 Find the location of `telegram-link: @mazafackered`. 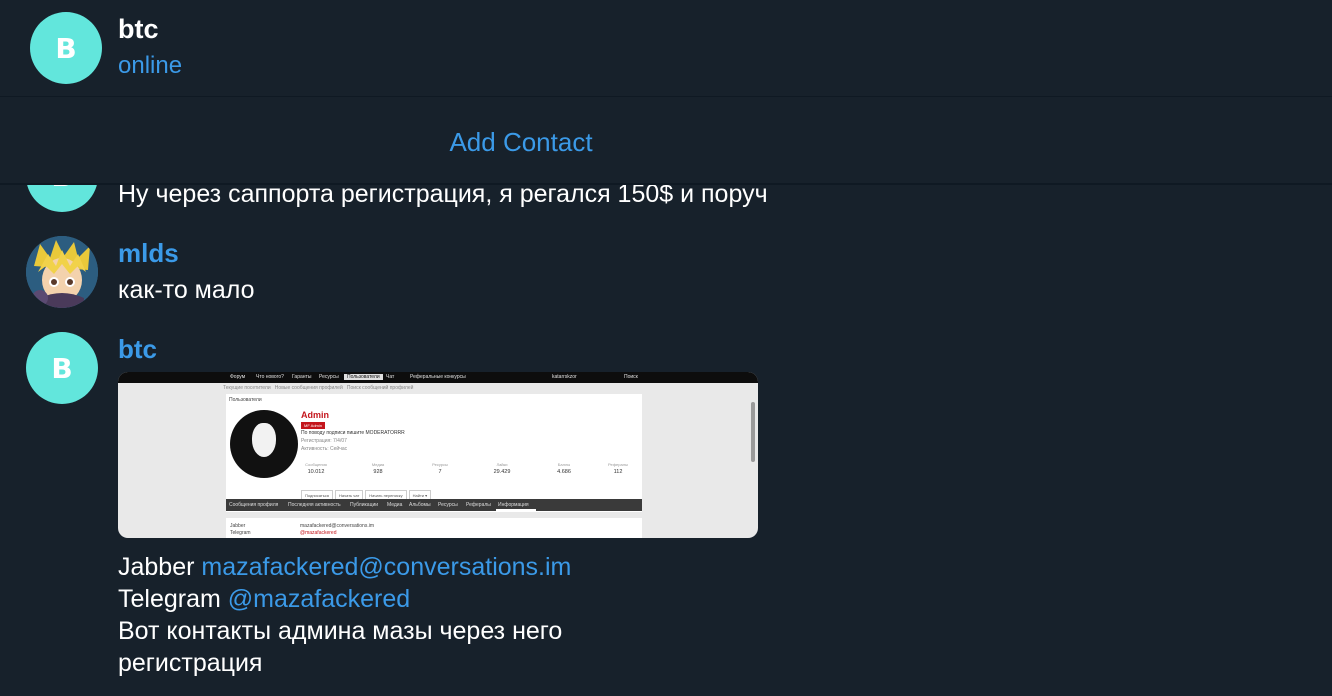

telegram-link: @mazafackered is located at coordinates (319, 599).